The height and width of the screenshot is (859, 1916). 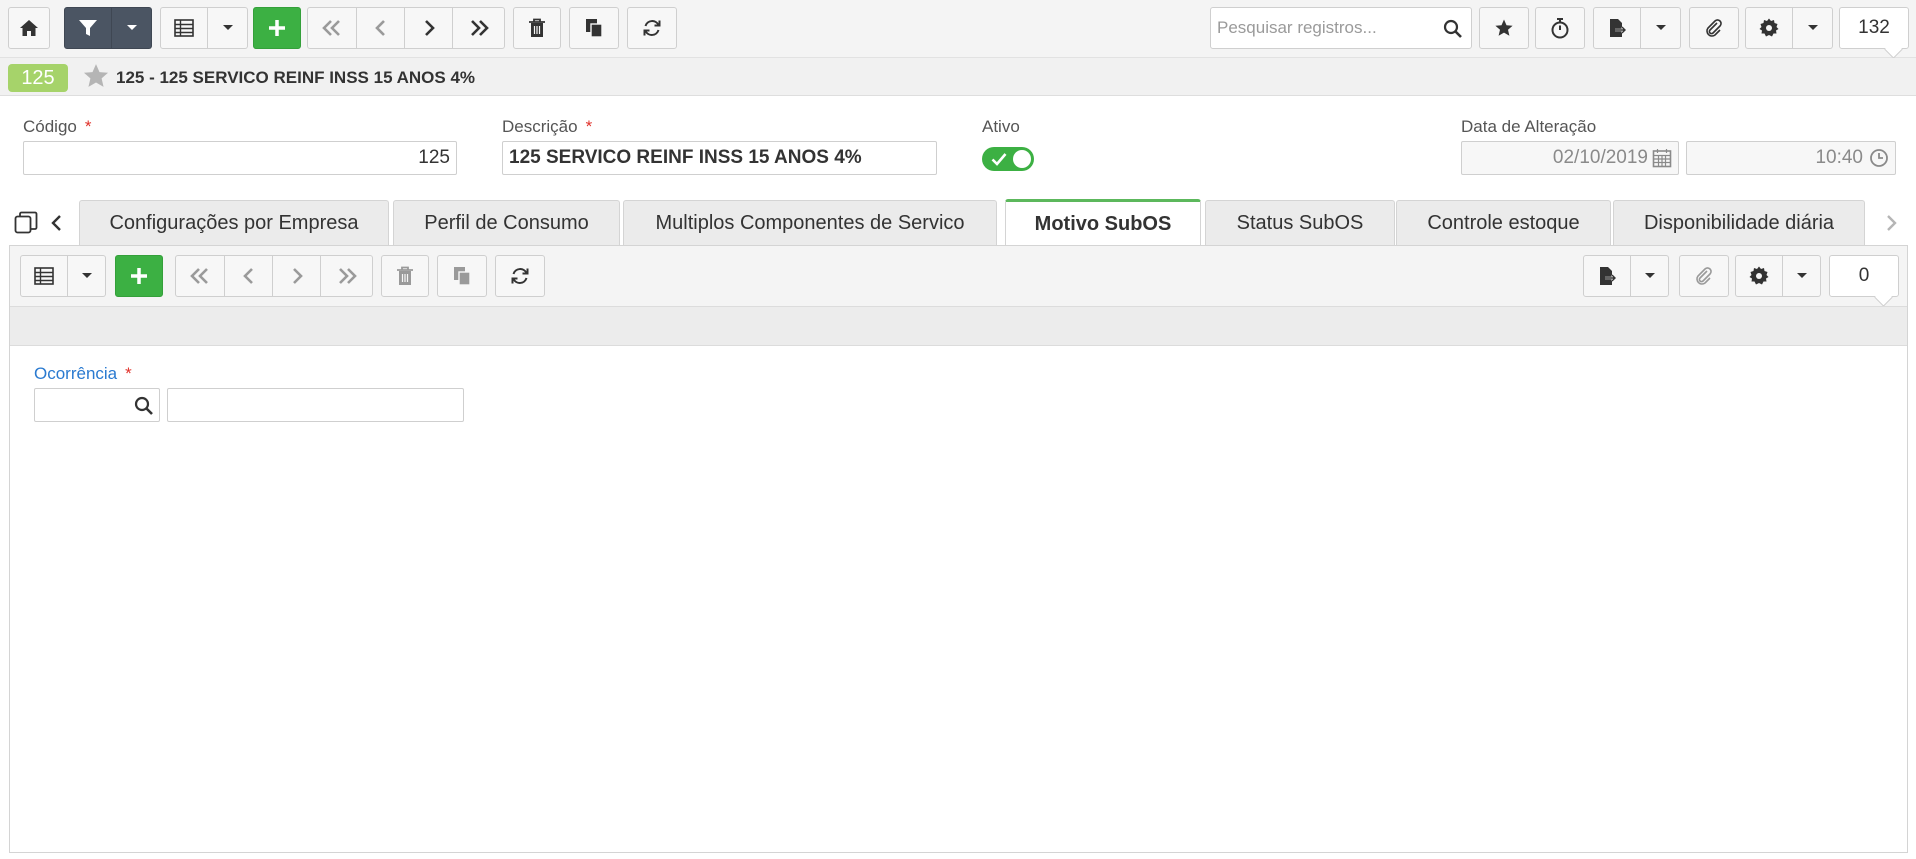 What do you see at coordinates (1879, 160) in the screenshot?
I see `clock-icon` at bounding box center [1879, 160].